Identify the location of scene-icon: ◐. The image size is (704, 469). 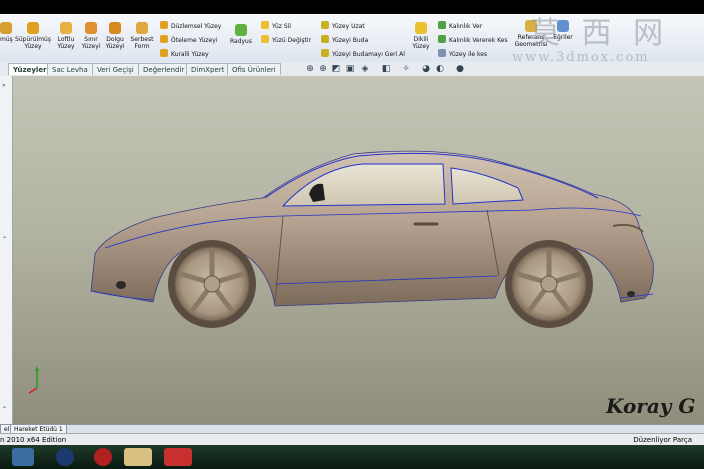
(440, 69).